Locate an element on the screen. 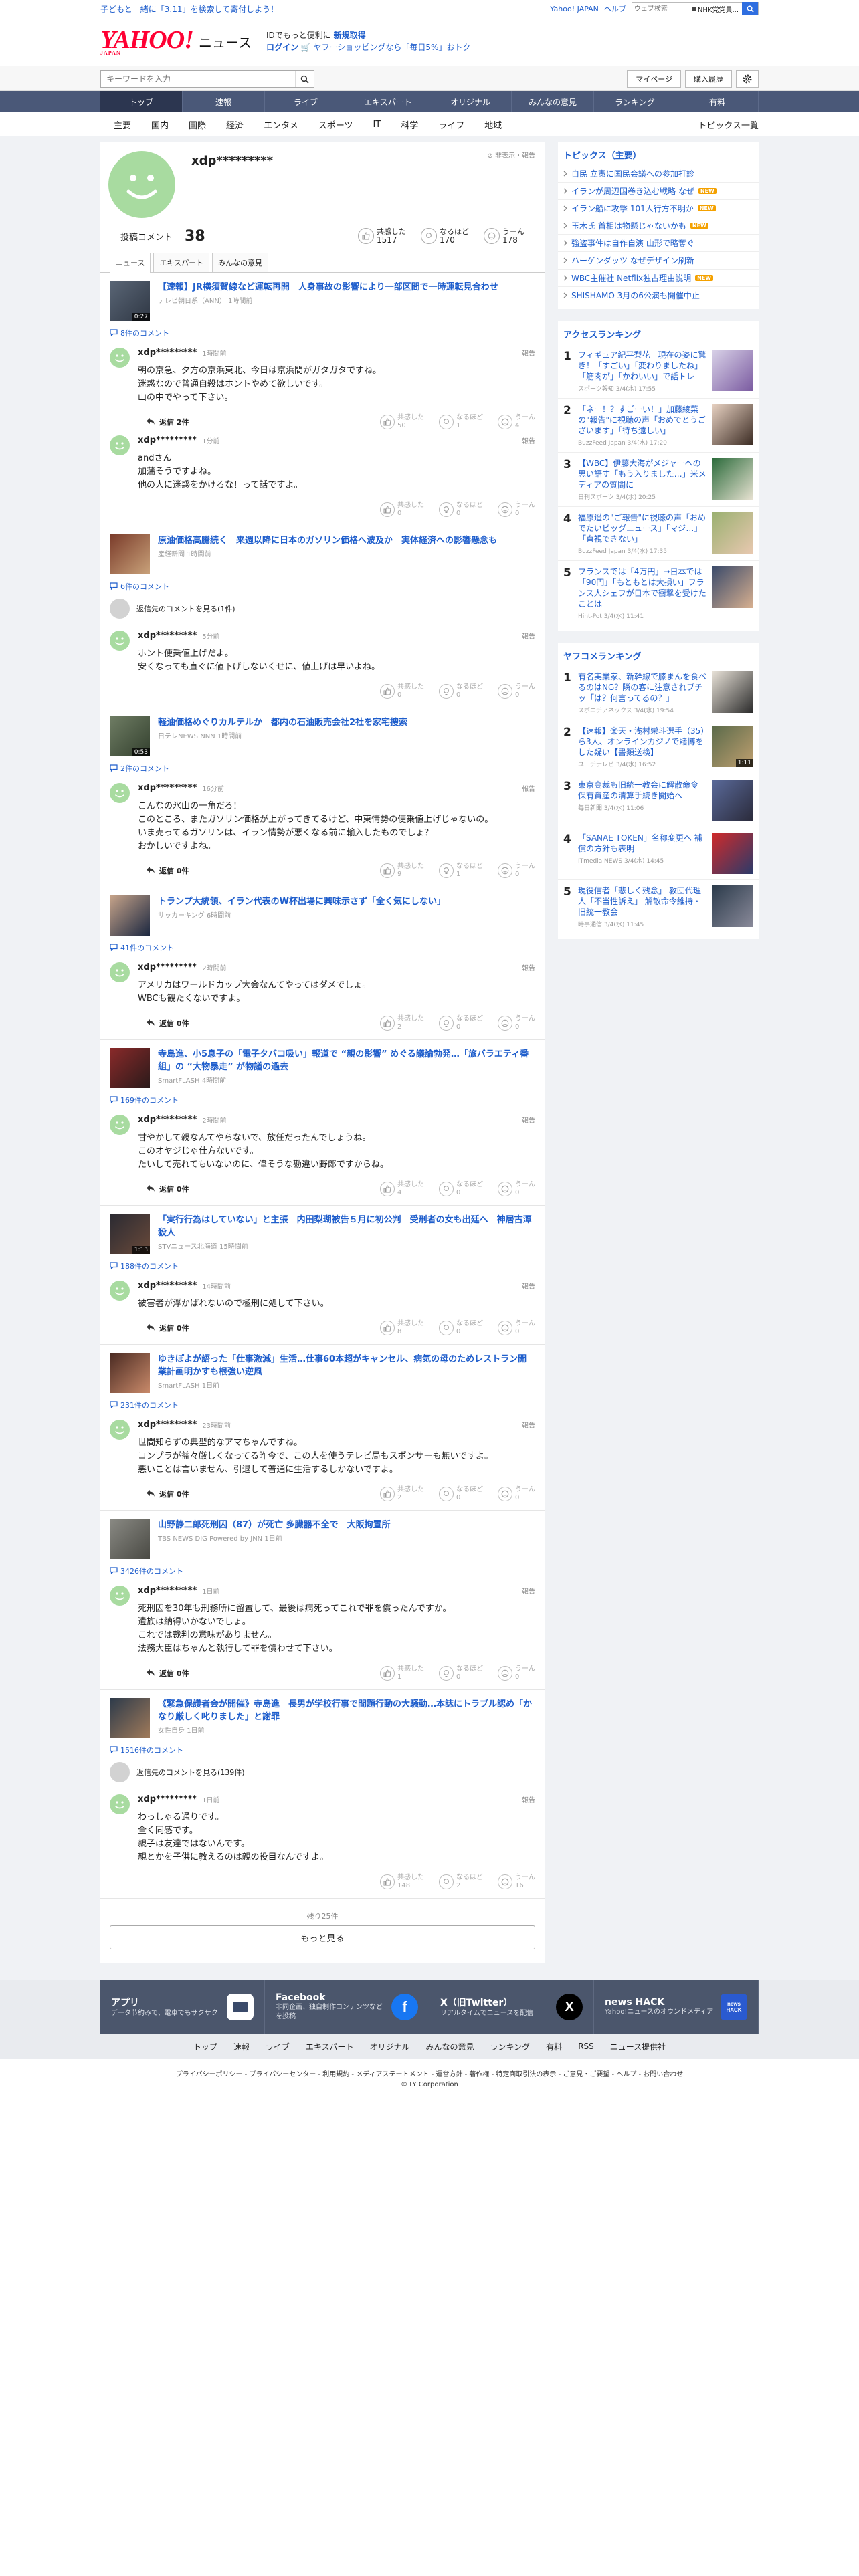 Image resolution: width=859 pixels, height=2576 pixels. reply-button: 返信 2件 is located at coordinates (167, 422).